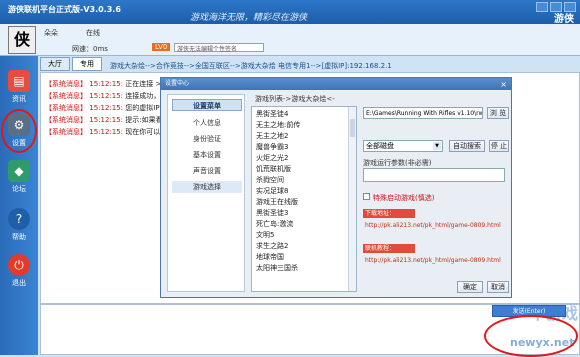 This screenshot has width=580, height=357. What do you see at coordinates (389, 248) in the screenshot?
I see `tutorial-header: 联机教程：` at bounding box center [389, 248].